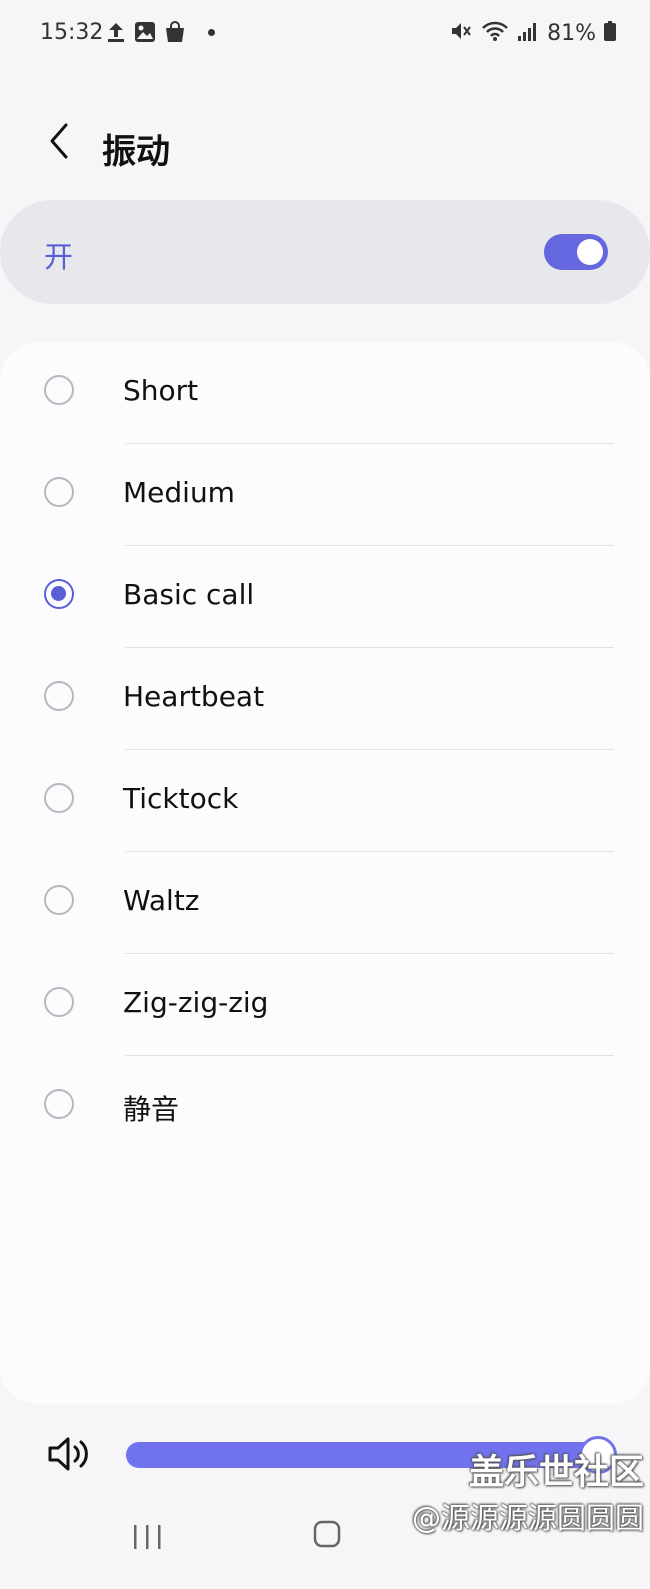 The width and height of the screenshot is (650, 1589). Describe the element at coordinates (161, 900) in the screenshot. I see `option-label: Waltz` at that location.